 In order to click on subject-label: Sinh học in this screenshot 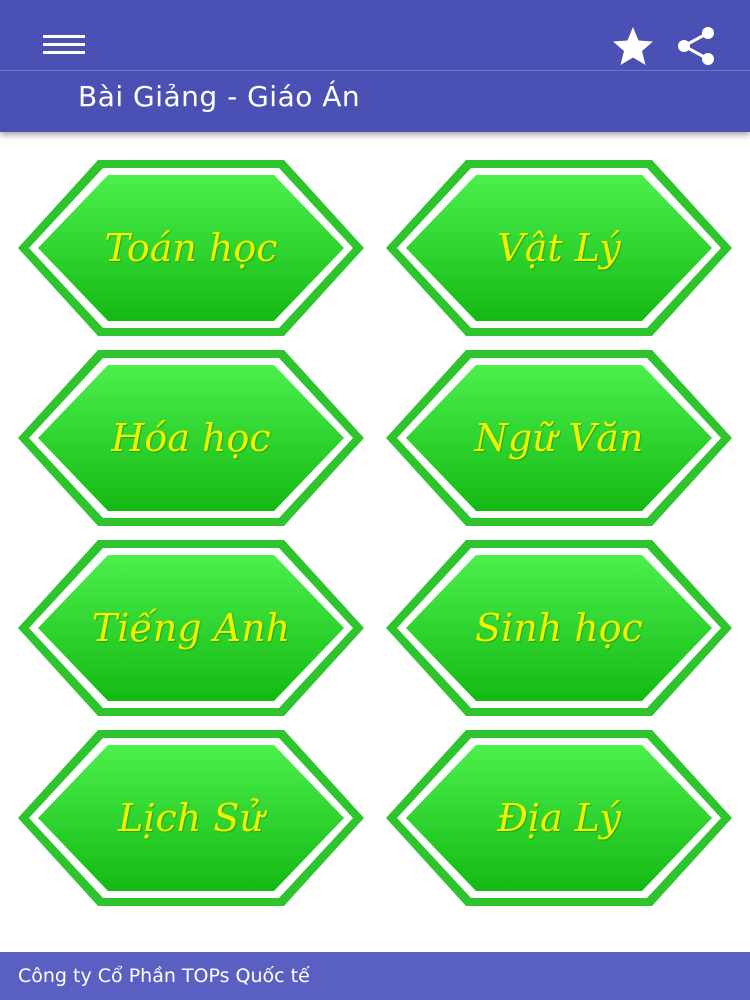, I will do `click(559, 628)`.